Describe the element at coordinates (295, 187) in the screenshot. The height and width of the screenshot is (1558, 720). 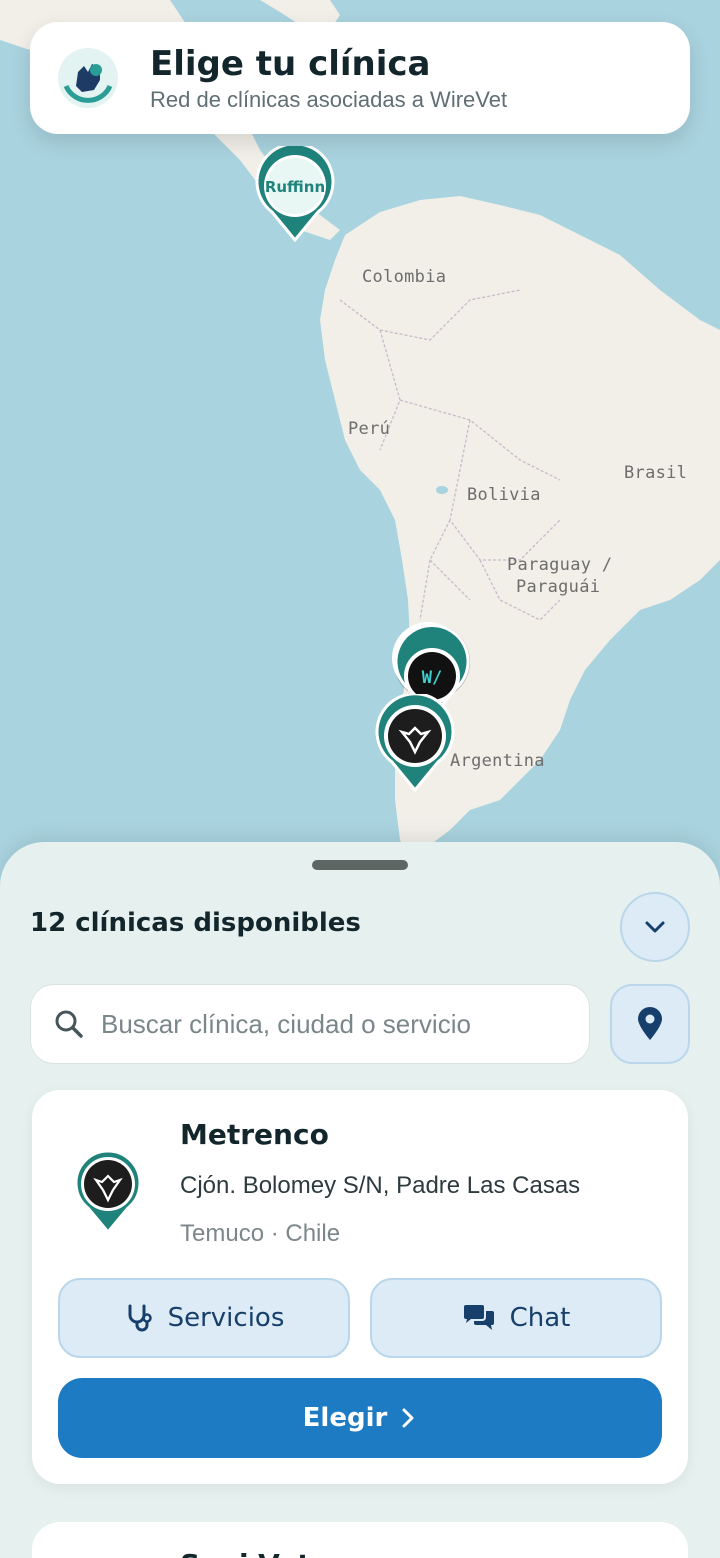
I see `ruffinn-logo-text: Ruffinn` at that location.